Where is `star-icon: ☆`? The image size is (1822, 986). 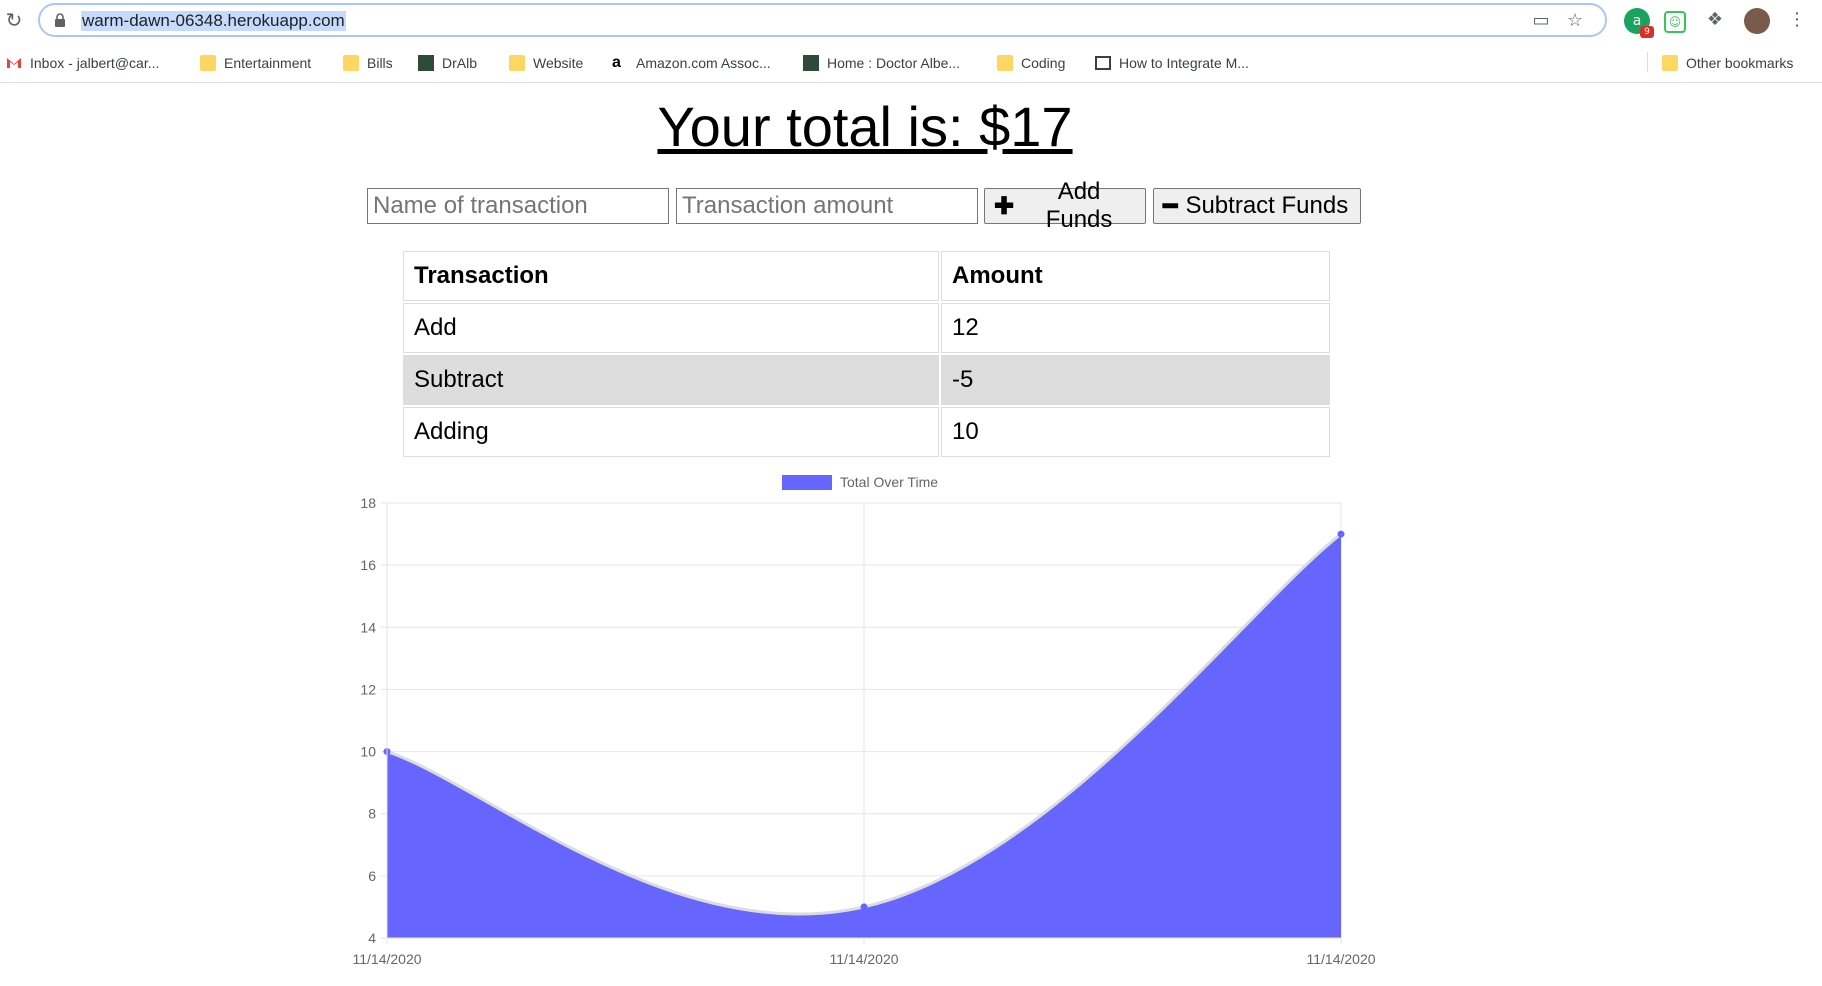
star-icon: ☆ is located at coordinates (1575, 21).